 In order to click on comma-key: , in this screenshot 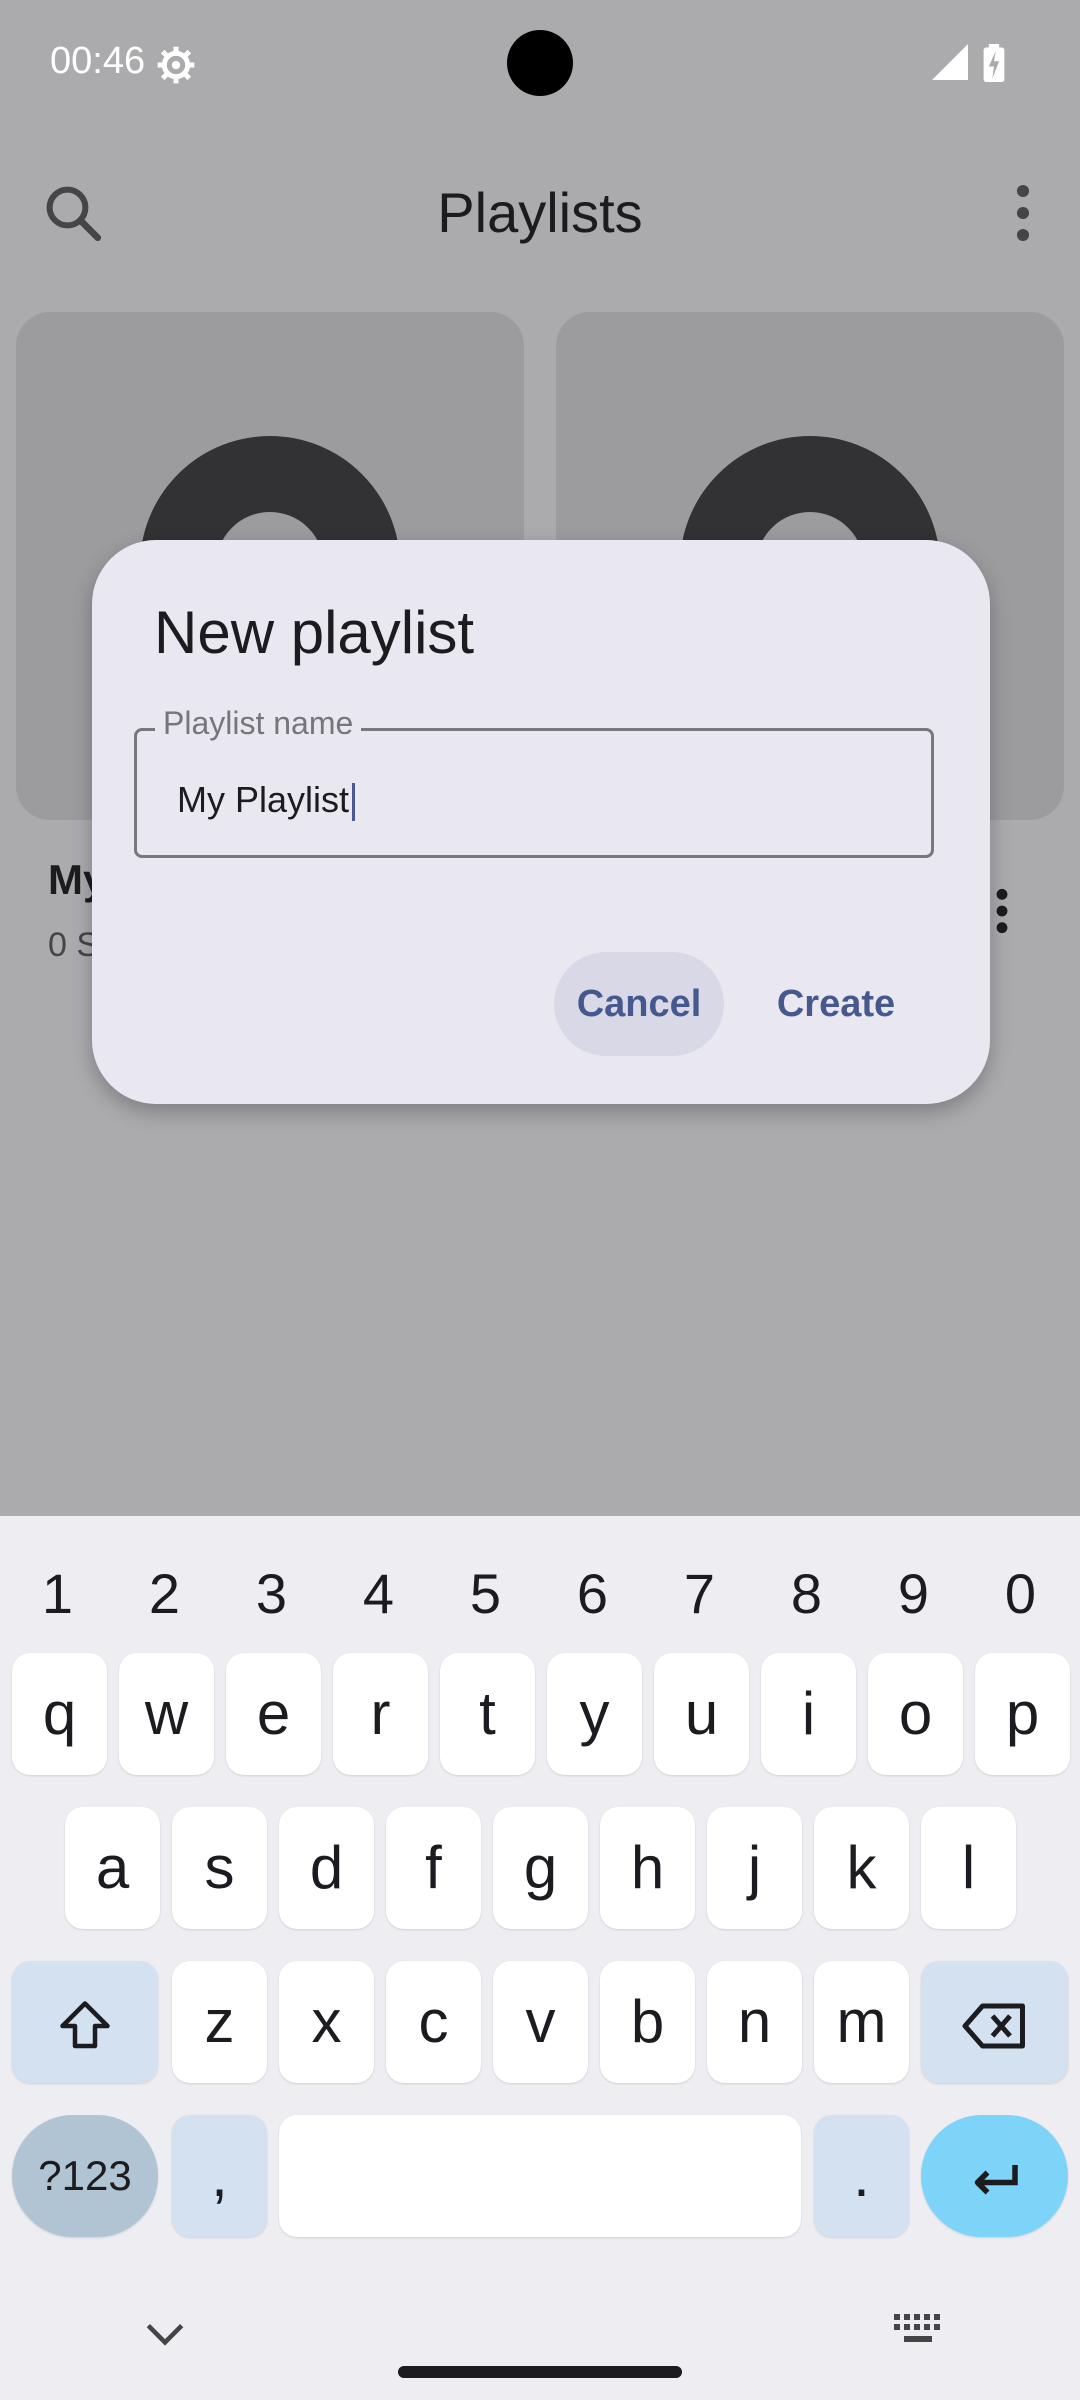, I will do `click(219, 2176)`.